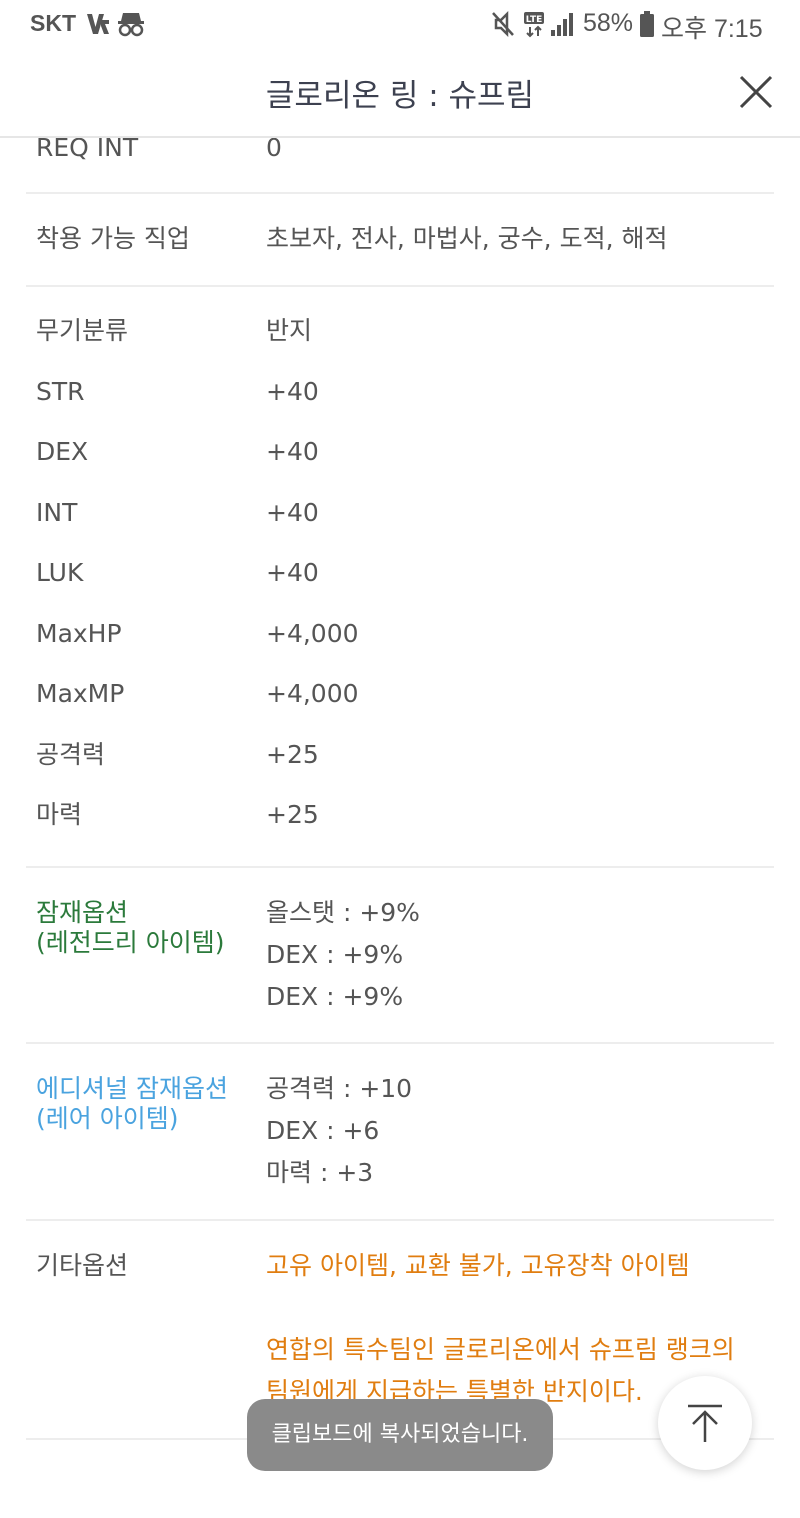 The width and height of the screenshot is (800, 1518). I want to click on additional-potential-line: 공격력 : +10, so click(339, 1088).